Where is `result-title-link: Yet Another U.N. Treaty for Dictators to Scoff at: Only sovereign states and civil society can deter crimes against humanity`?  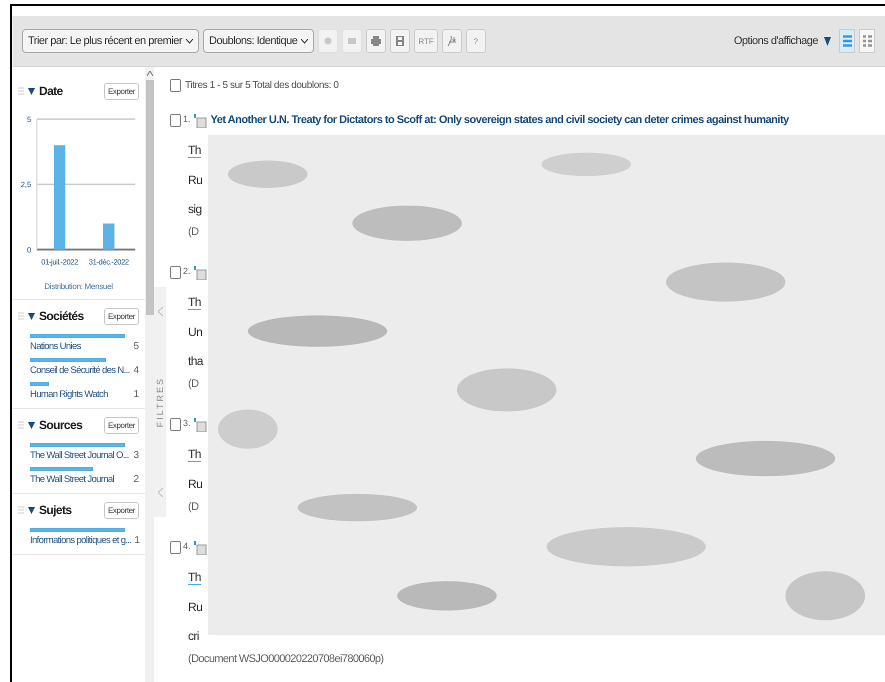
result-title-link: Yet Another U.N. Treaty for Dictators to Scoff at: Only sovereign states and civil society can deter crimes against humanity is located at coordinates (499, 120).